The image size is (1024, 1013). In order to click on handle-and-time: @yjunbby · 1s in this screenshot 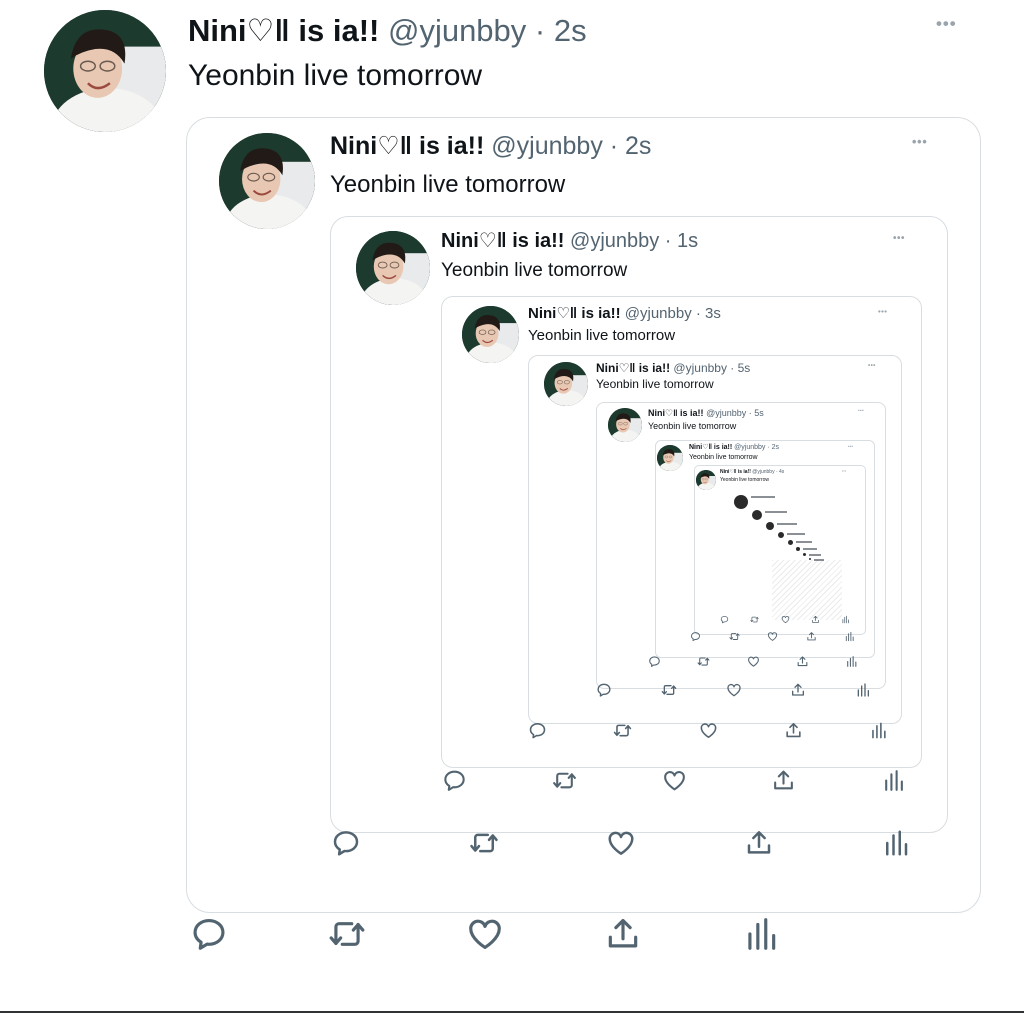, I will do `click(634, 241)`.